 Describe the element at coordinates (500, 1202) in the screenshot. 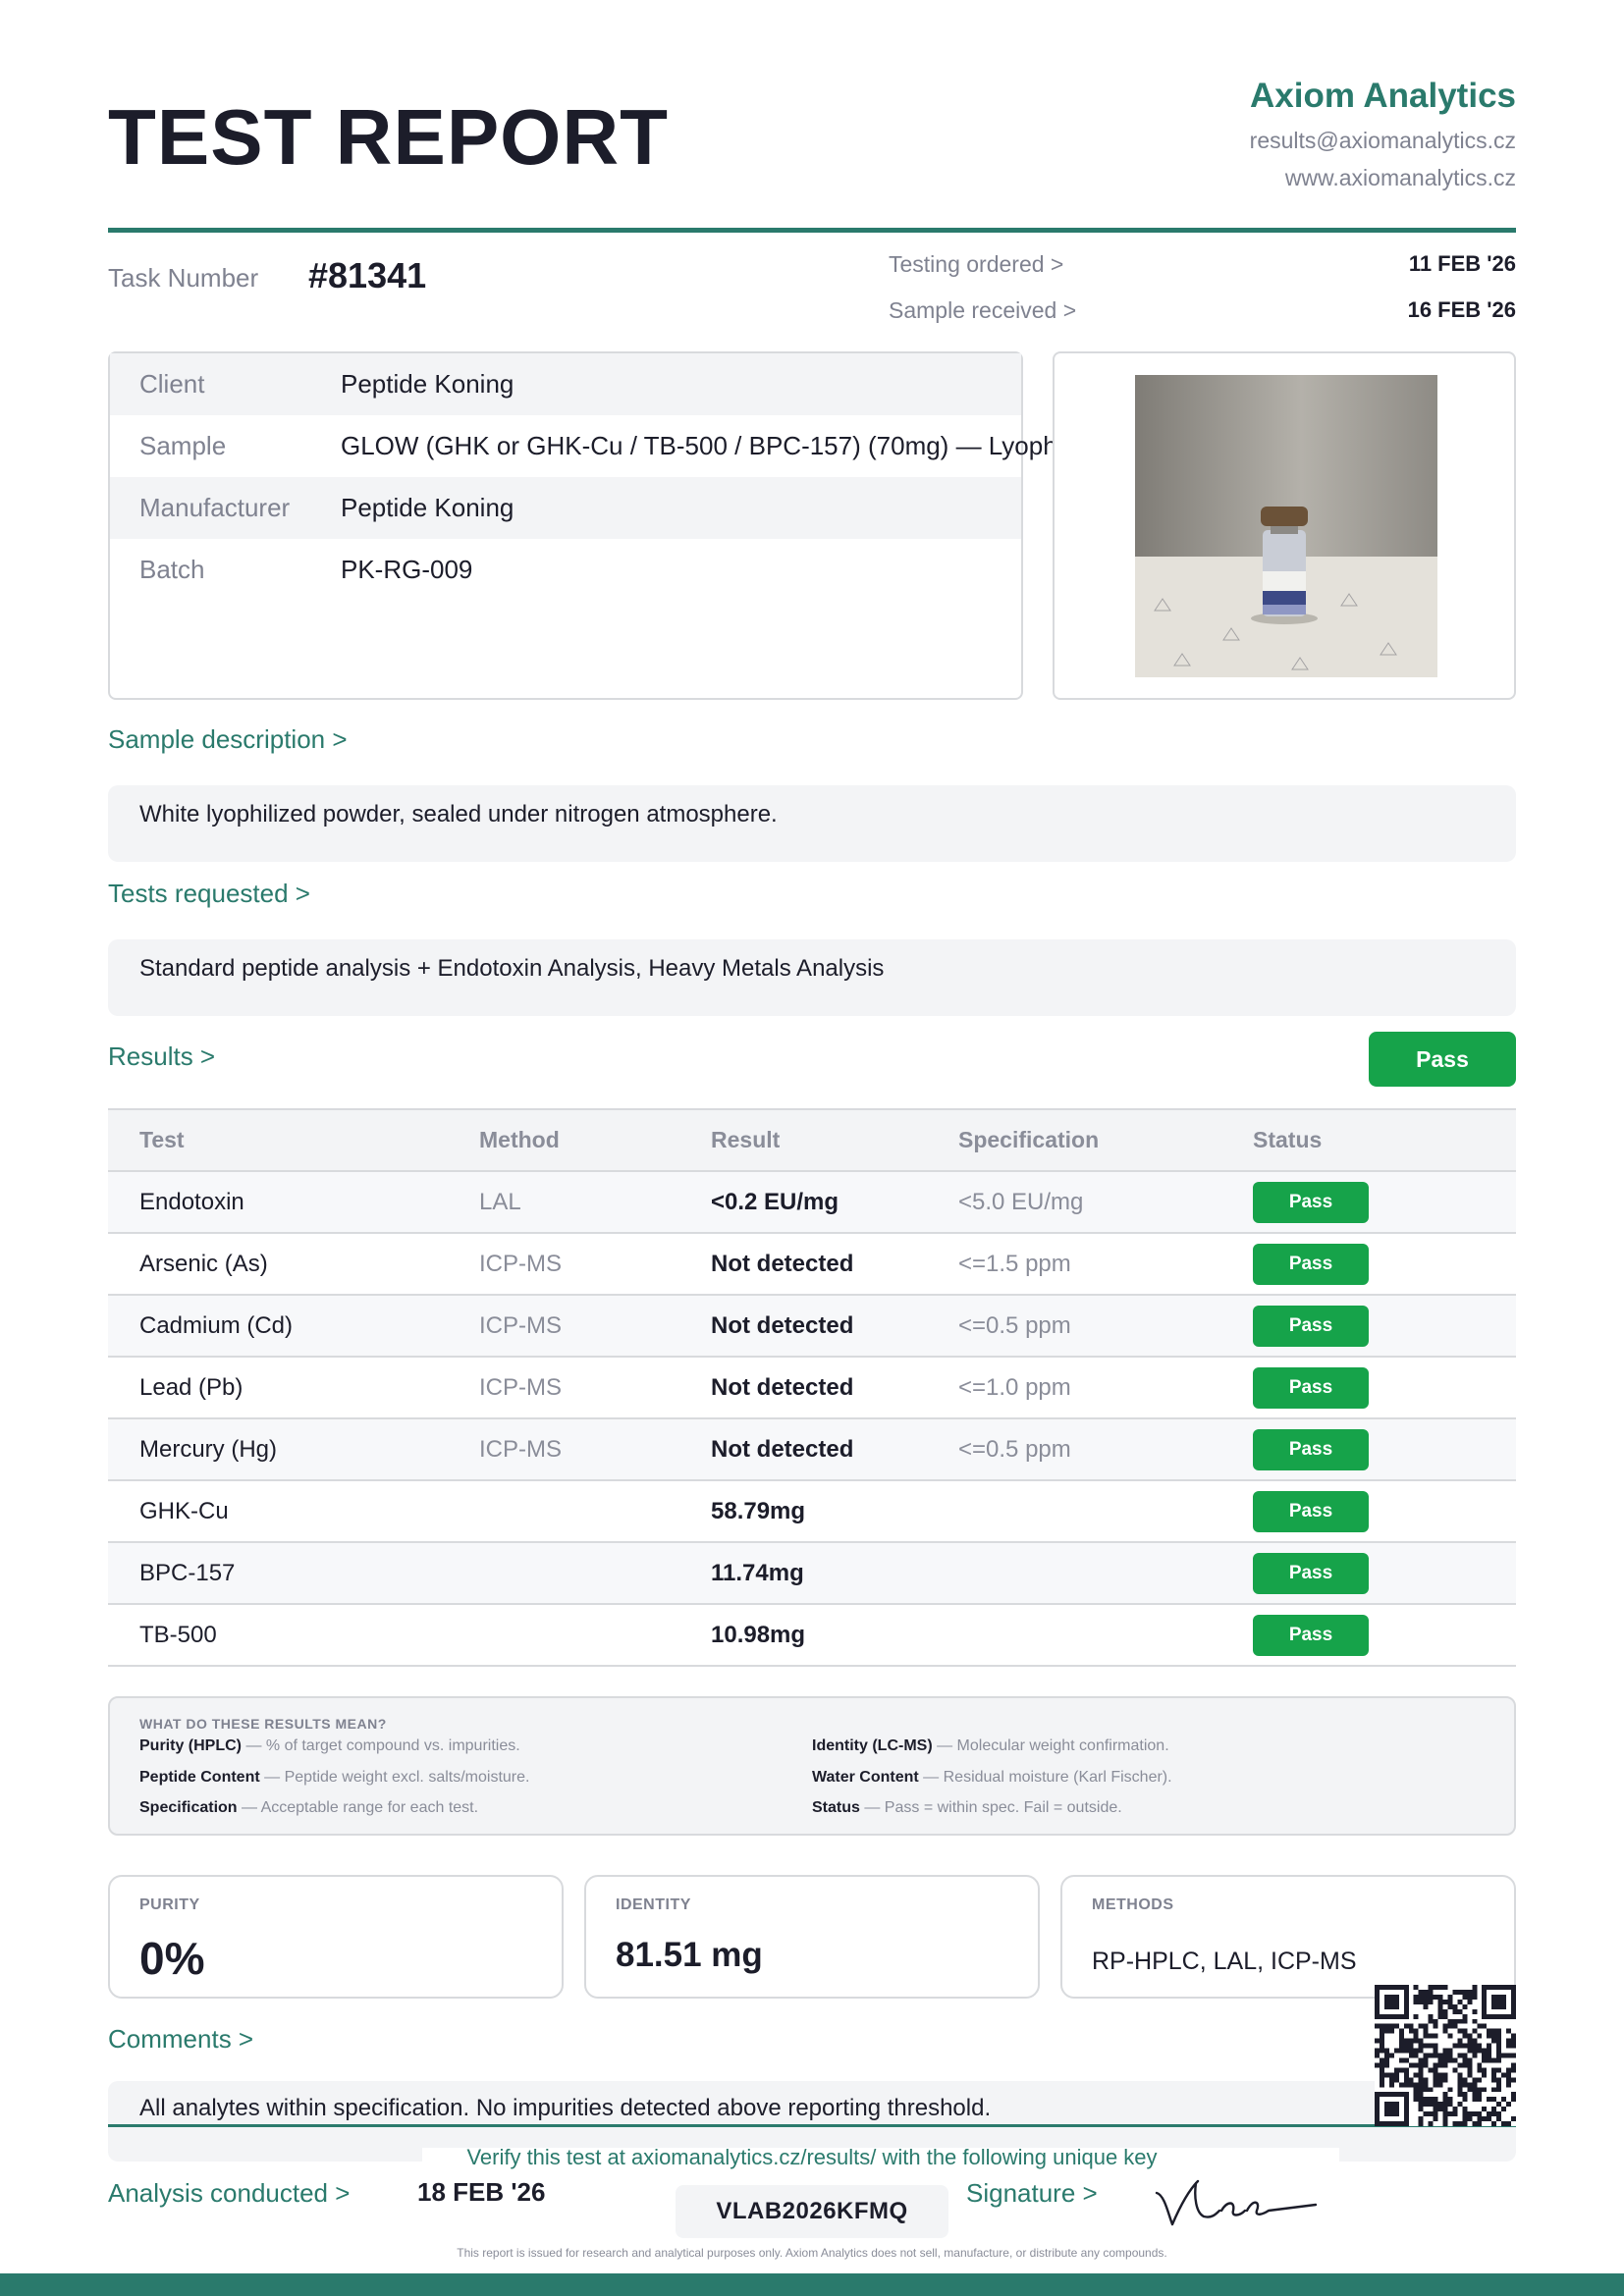

I see `cell-method: LAL` at that location.